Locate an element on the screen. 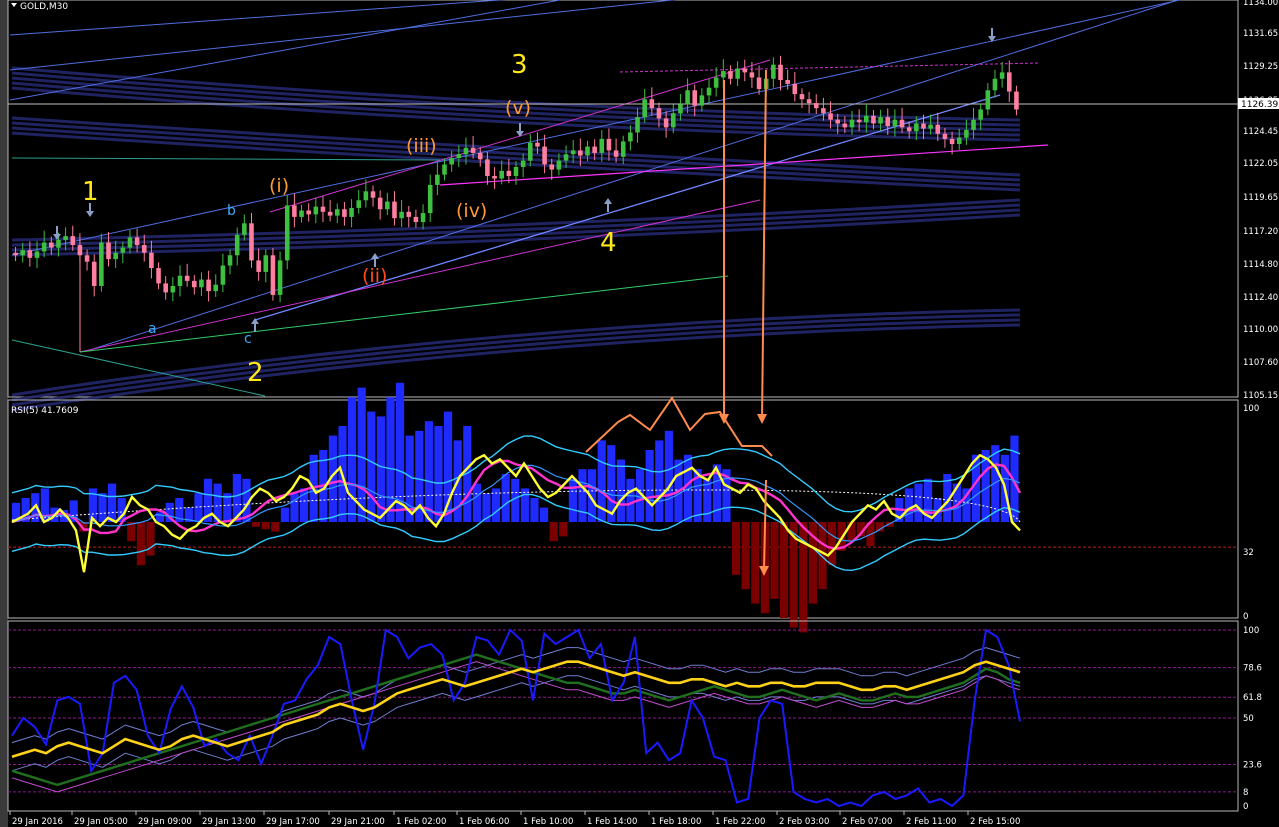  time-tick-label: 1 Feb 18:00 is located at coordinates (676, 822).